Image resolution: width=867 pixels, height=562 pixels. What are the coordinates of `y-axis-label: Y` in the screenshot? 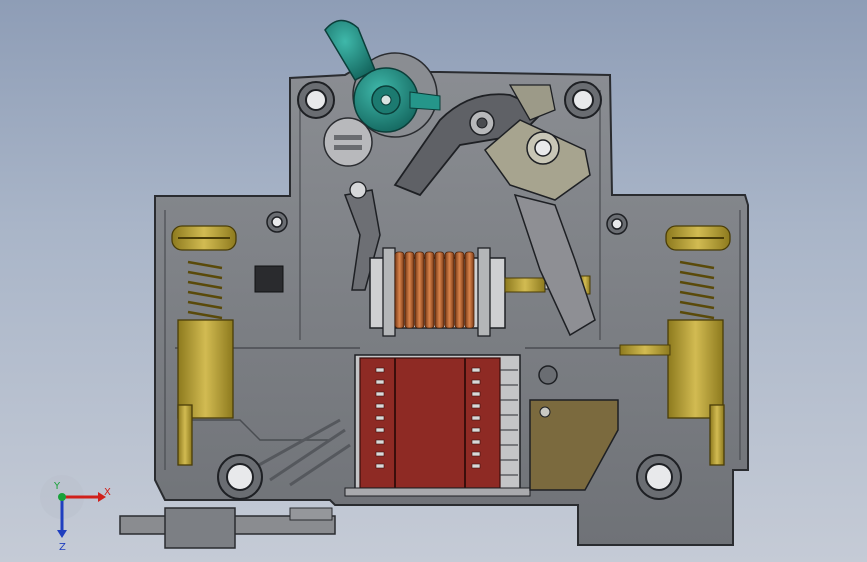 It's located at (57, 486).